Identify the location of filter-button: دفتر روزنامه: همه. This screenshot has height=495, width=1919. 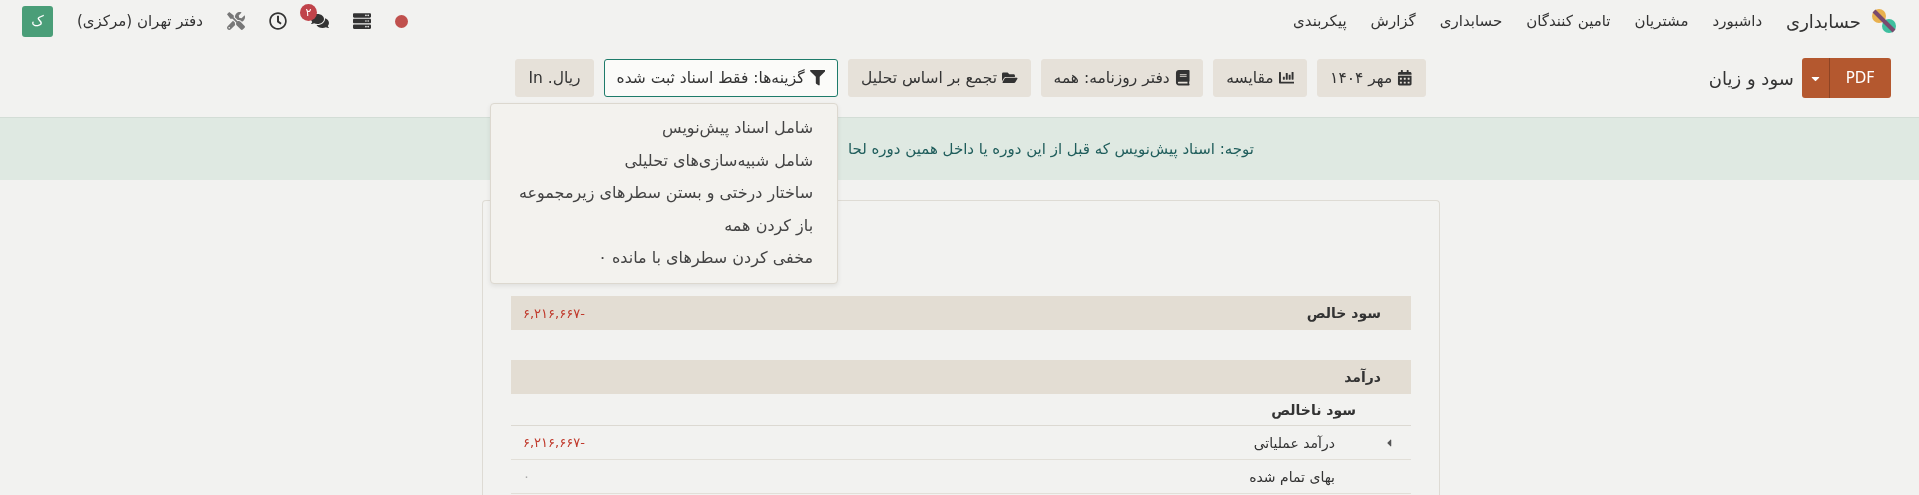
(1122, 78).